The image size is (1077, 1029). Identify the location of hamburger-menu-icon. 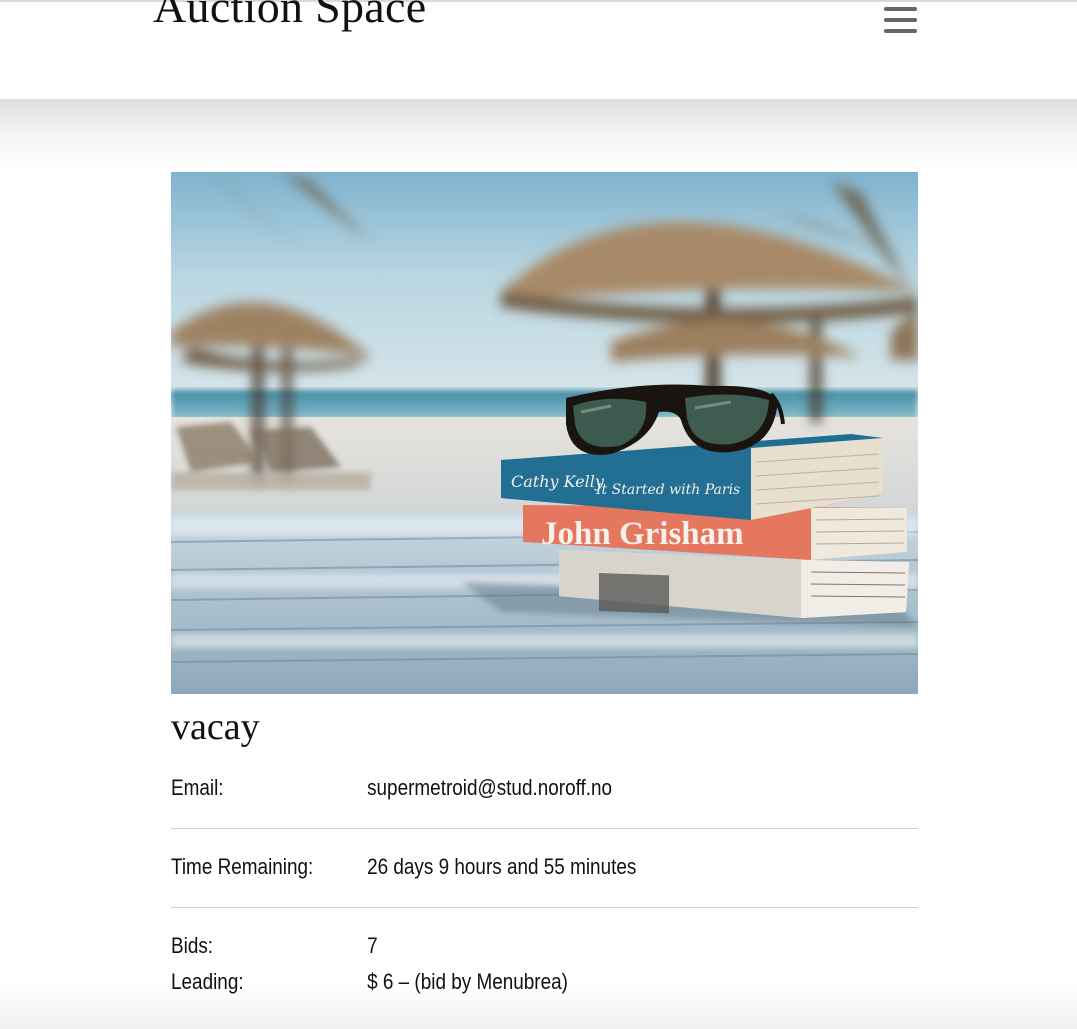
(901, 21).